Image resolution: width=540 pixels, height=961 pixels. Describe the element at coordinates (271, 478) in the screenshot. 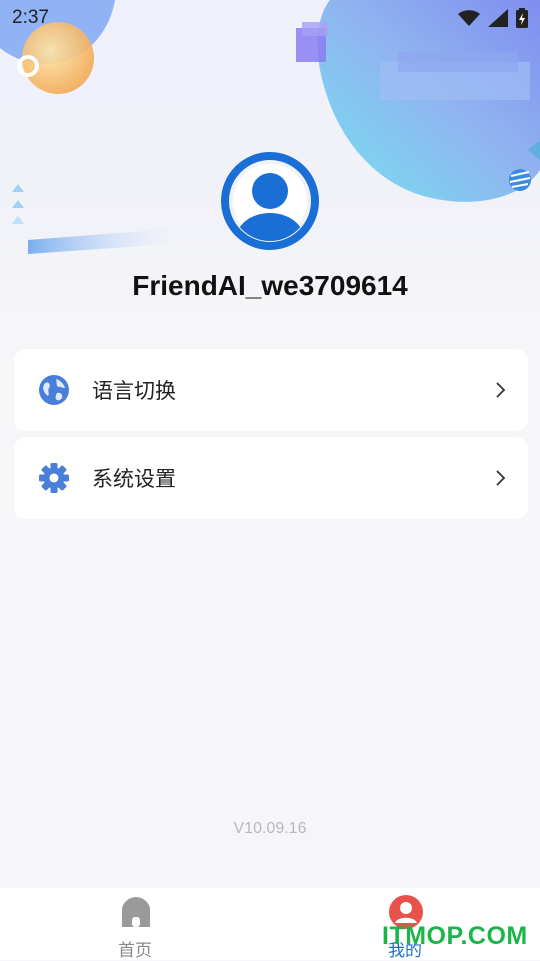

I see `menu-item-settings: 系统设置` at that location.